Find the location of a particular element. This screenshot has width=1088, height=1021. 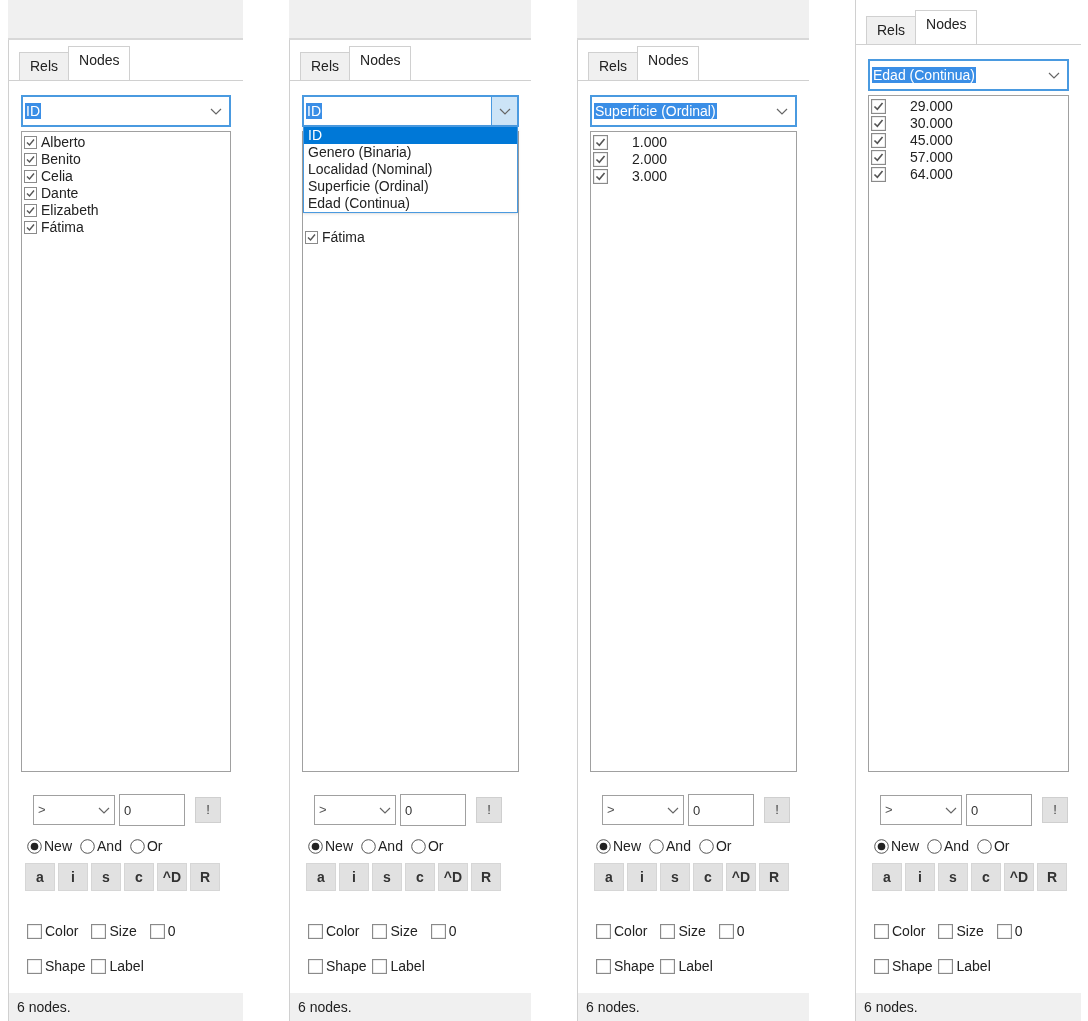

dropdown-option: Genero (Binaria) is located at coordinates (410, 152).